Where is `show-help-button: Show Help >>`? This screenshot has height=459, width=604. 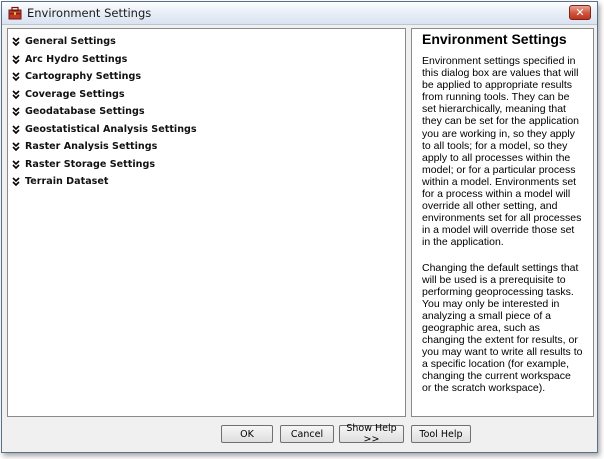
show-help-button: Show Help >> is located at coordinates (371, 434).